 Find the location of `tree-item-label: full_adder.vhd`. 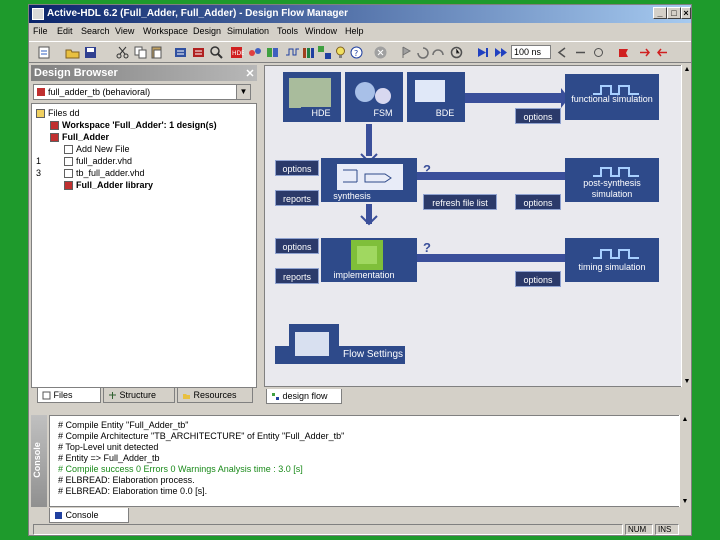

tree-item-label: full_adder.vhd is located at coordinates (104, 161).